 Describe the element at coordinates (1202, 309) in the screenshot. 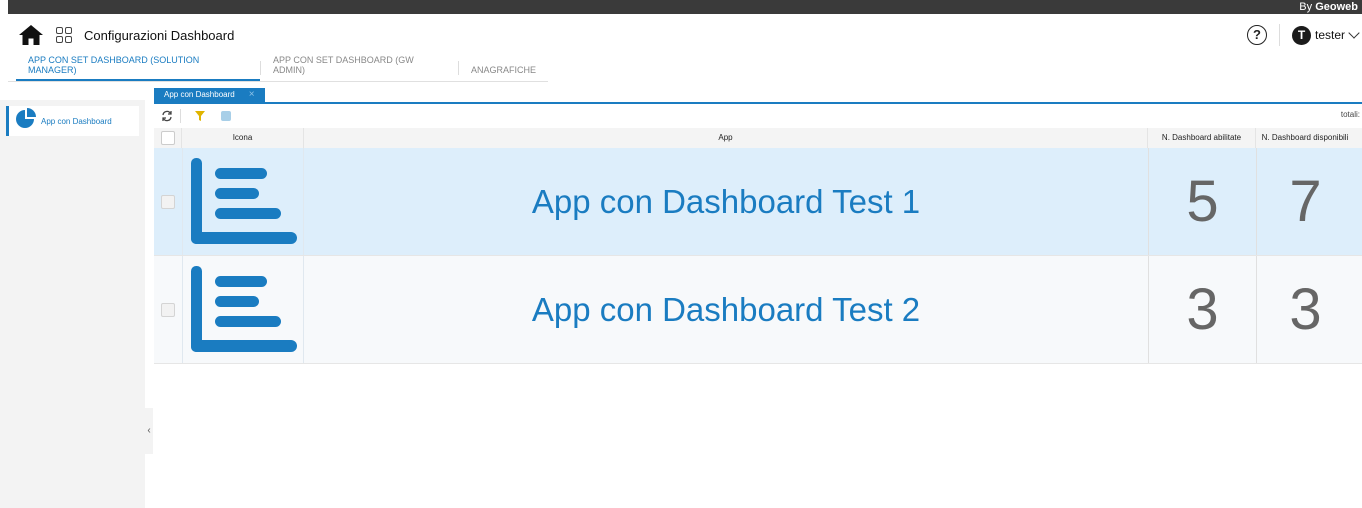

I see `dashboard-enabled-count: 3` at that location.